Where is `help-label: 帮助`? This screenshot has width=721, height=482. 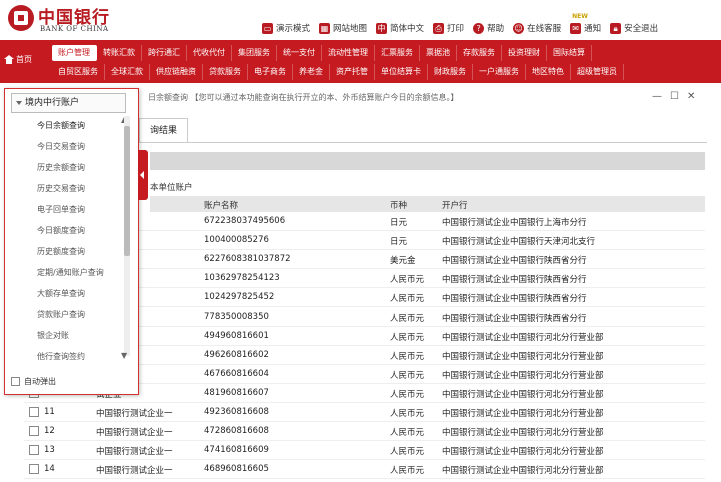
help-label: 帮助 is located at coordinates (496, 29).